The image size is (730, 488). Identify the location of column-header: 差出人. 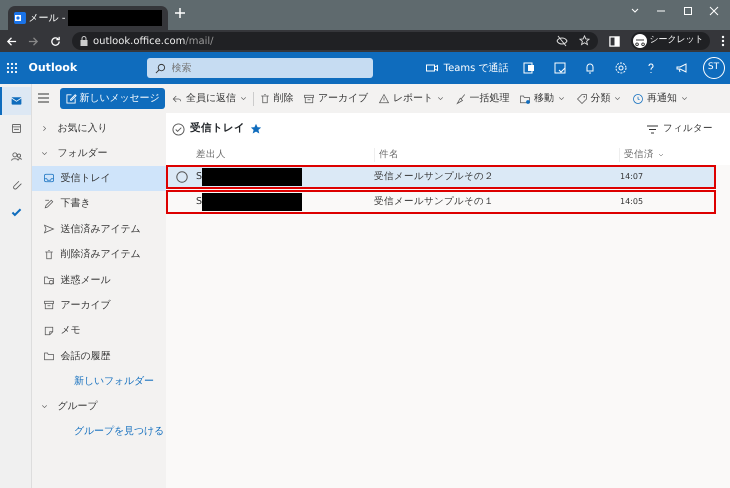
(211, 155).